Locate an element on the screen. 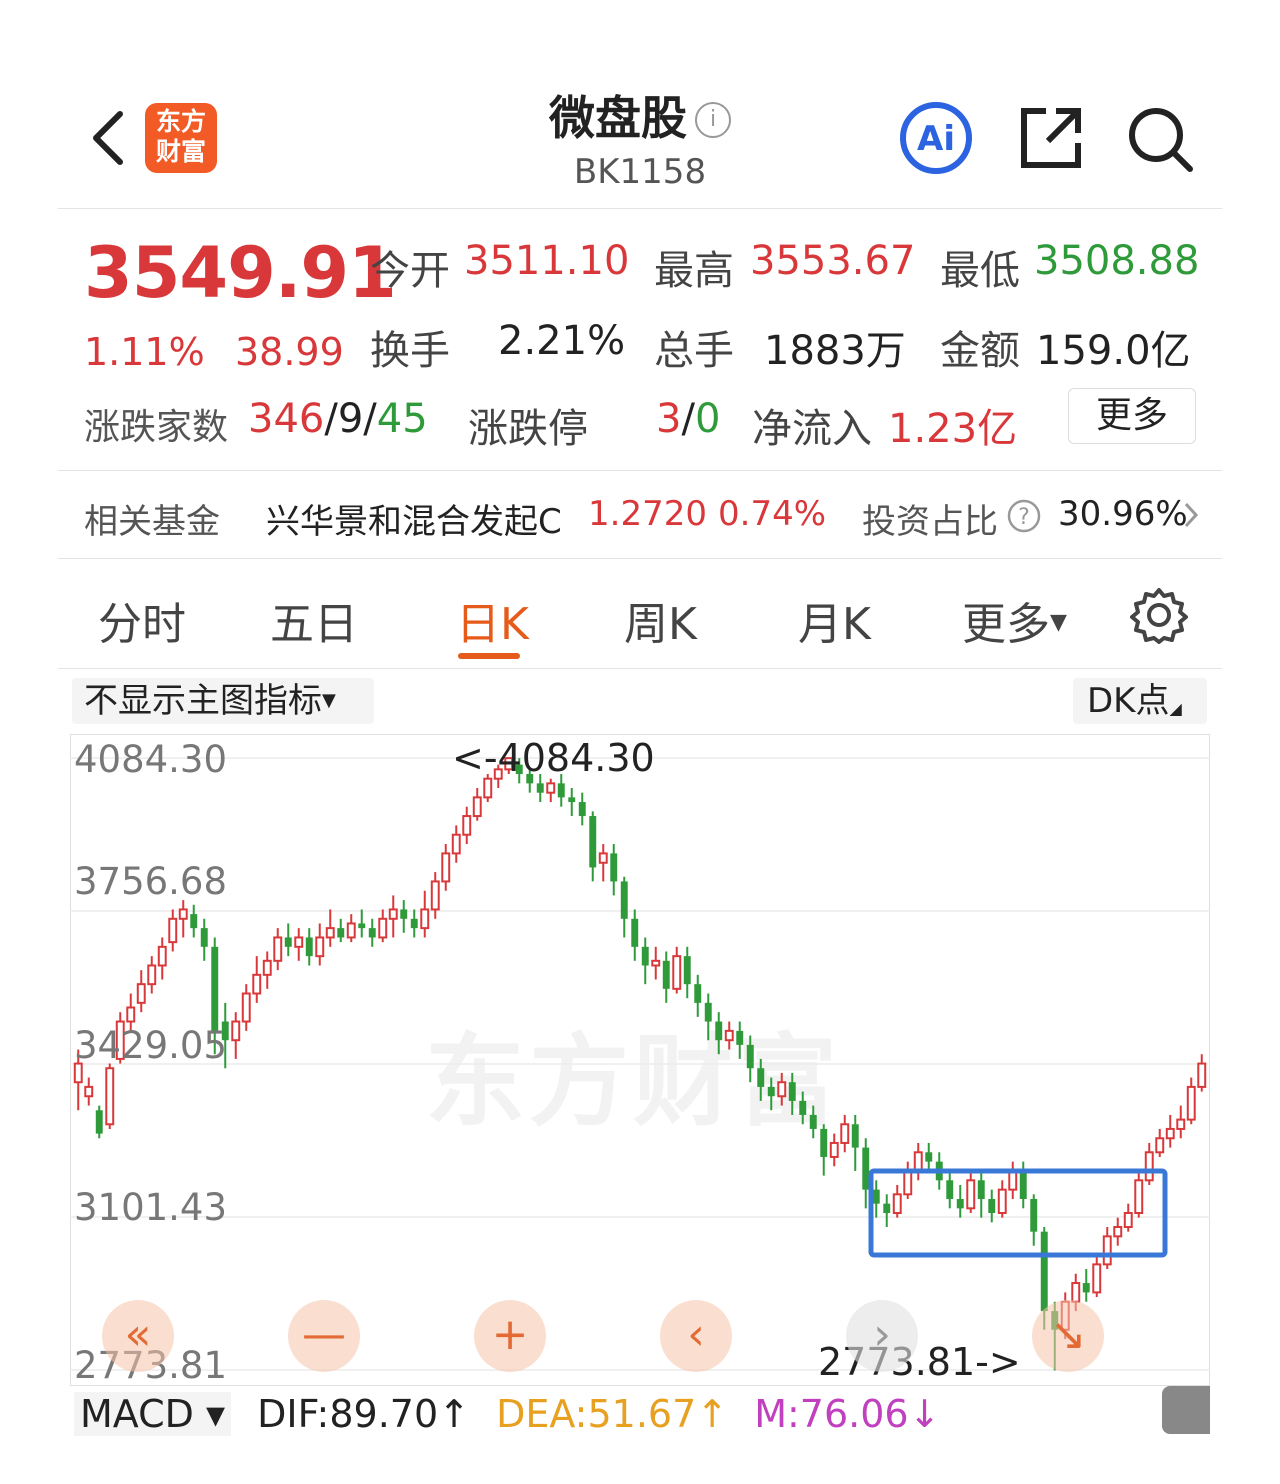 The image size is (1280, 1484). scroll-right-button: › is located at coordinates (882, 1336).